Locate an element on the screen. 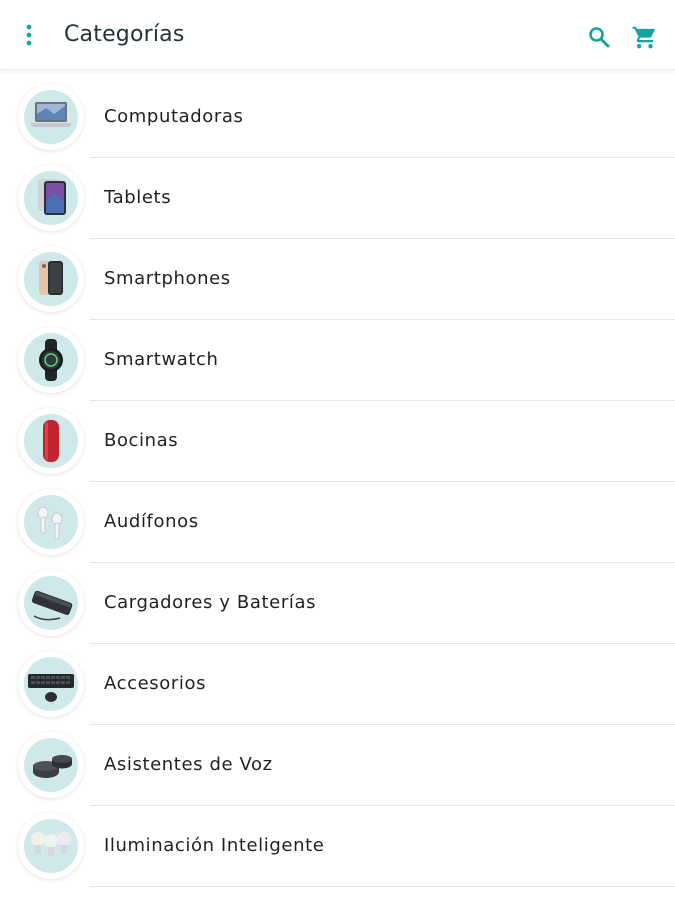  category-label: Audífonos is located at coordinates (151, 521).